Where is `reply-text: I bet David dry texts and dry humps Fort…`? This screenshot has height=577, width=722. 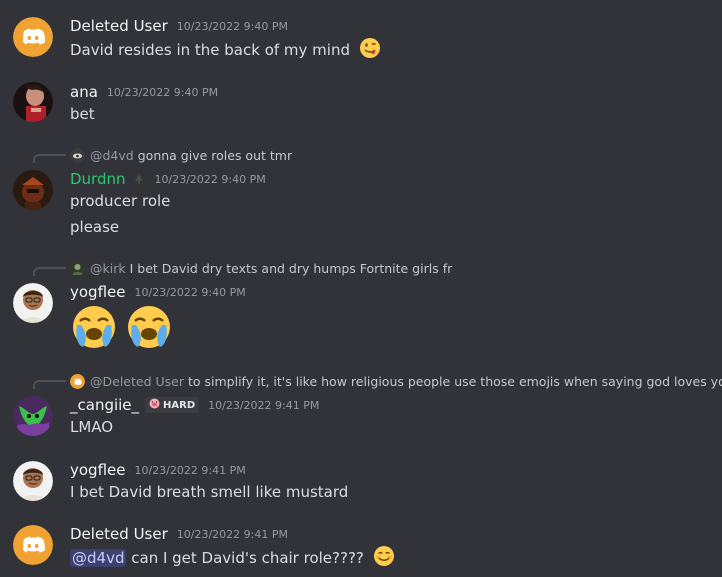 reply-text: I bet David dry texts and dry humps Fort… is located at coordinates (291, 268).